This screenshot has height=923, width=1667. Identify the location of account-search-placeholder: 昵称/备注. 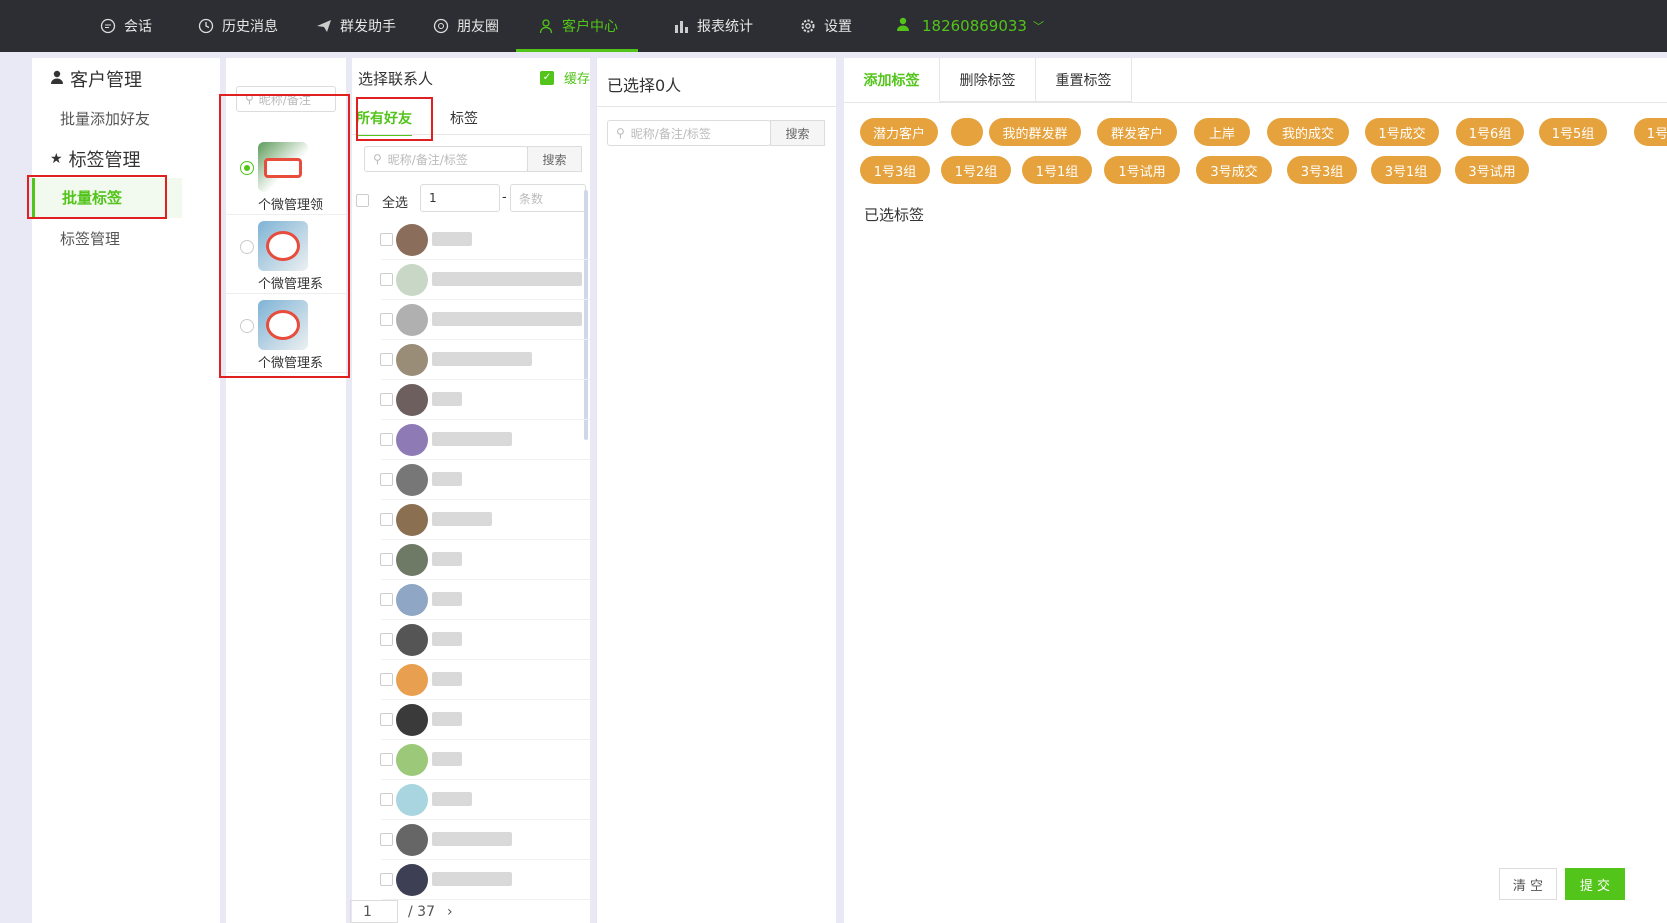
(284, 99).